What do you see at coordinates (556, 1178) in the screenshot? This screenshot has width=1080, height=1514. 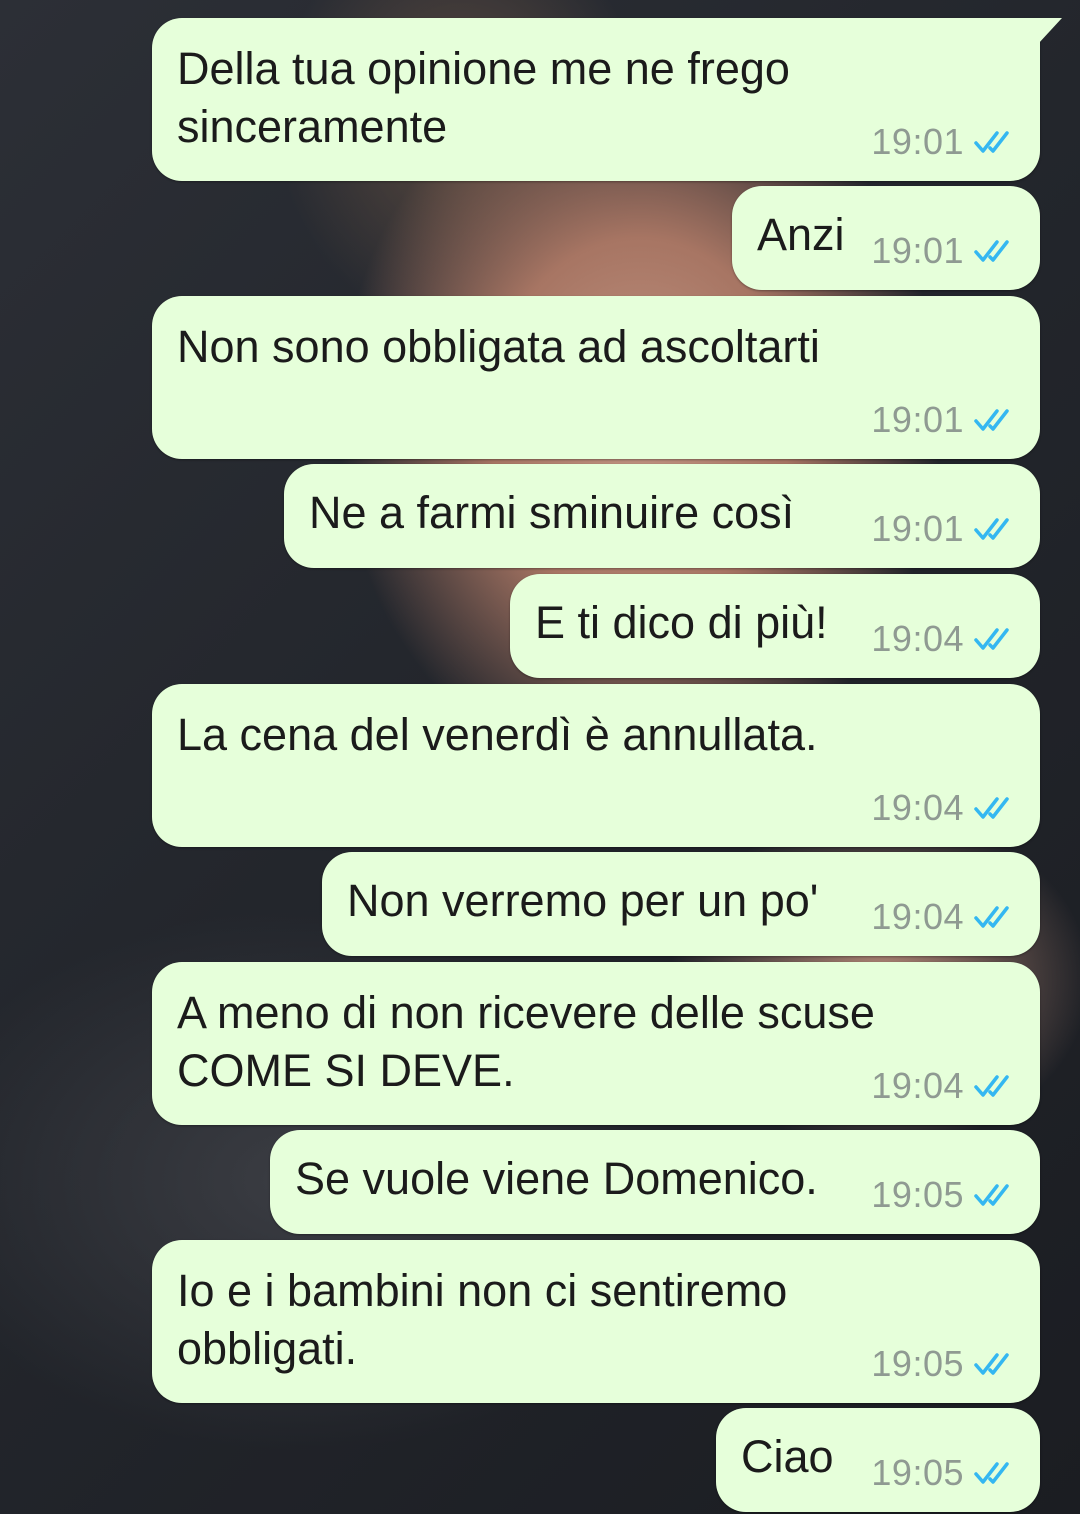 I see `message-text: Se vuole viene Domenico.` at bounding box center [556, 1178].